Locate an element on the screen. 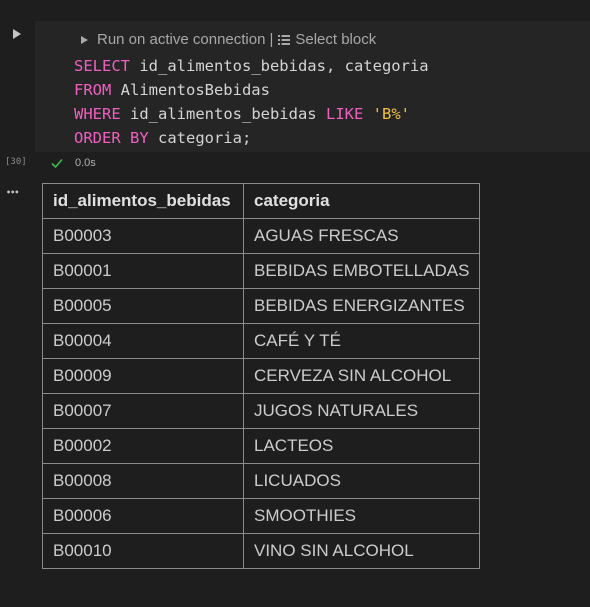  table-cell: B00002 is located at coordinates (143, 446).